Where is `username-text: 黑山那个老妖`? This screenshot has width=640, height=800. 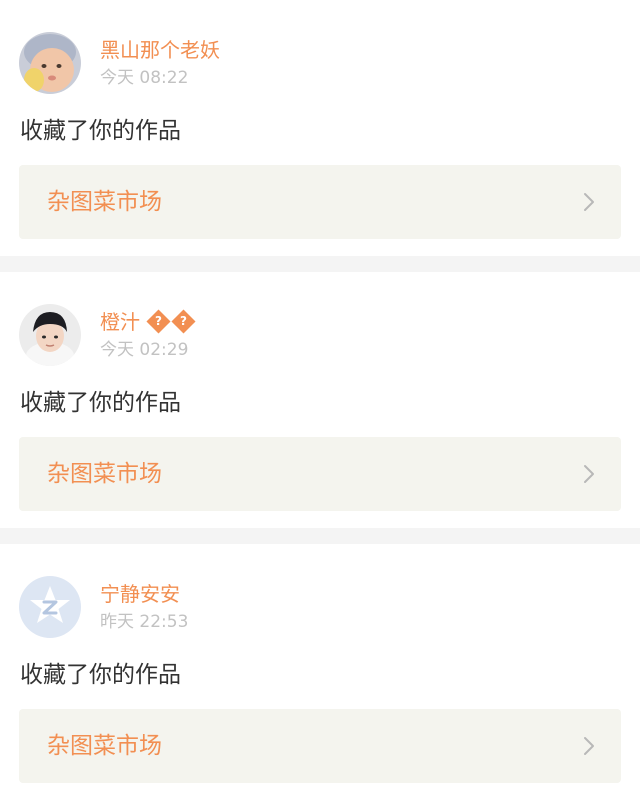
username-text: 黑山那个老妖 is located at coordinates (160, 50).